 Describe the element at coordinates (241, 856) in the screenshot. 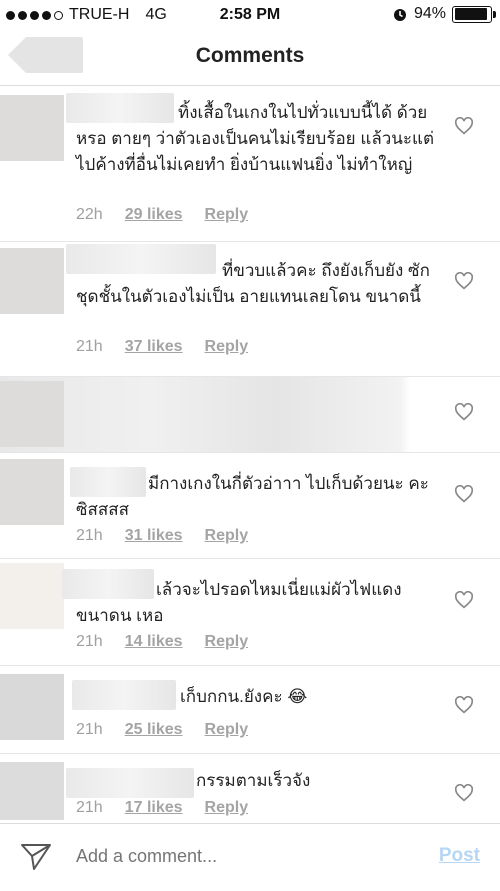

I see `comment-input` at that location.